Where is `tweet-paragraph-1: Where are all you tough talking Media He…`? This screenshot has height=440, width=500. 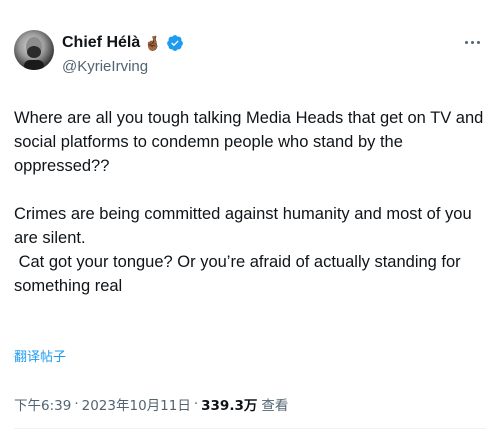
tweet-paragraph-1: Where are all you tough talking Media He… is located at coordinates (249, 142).